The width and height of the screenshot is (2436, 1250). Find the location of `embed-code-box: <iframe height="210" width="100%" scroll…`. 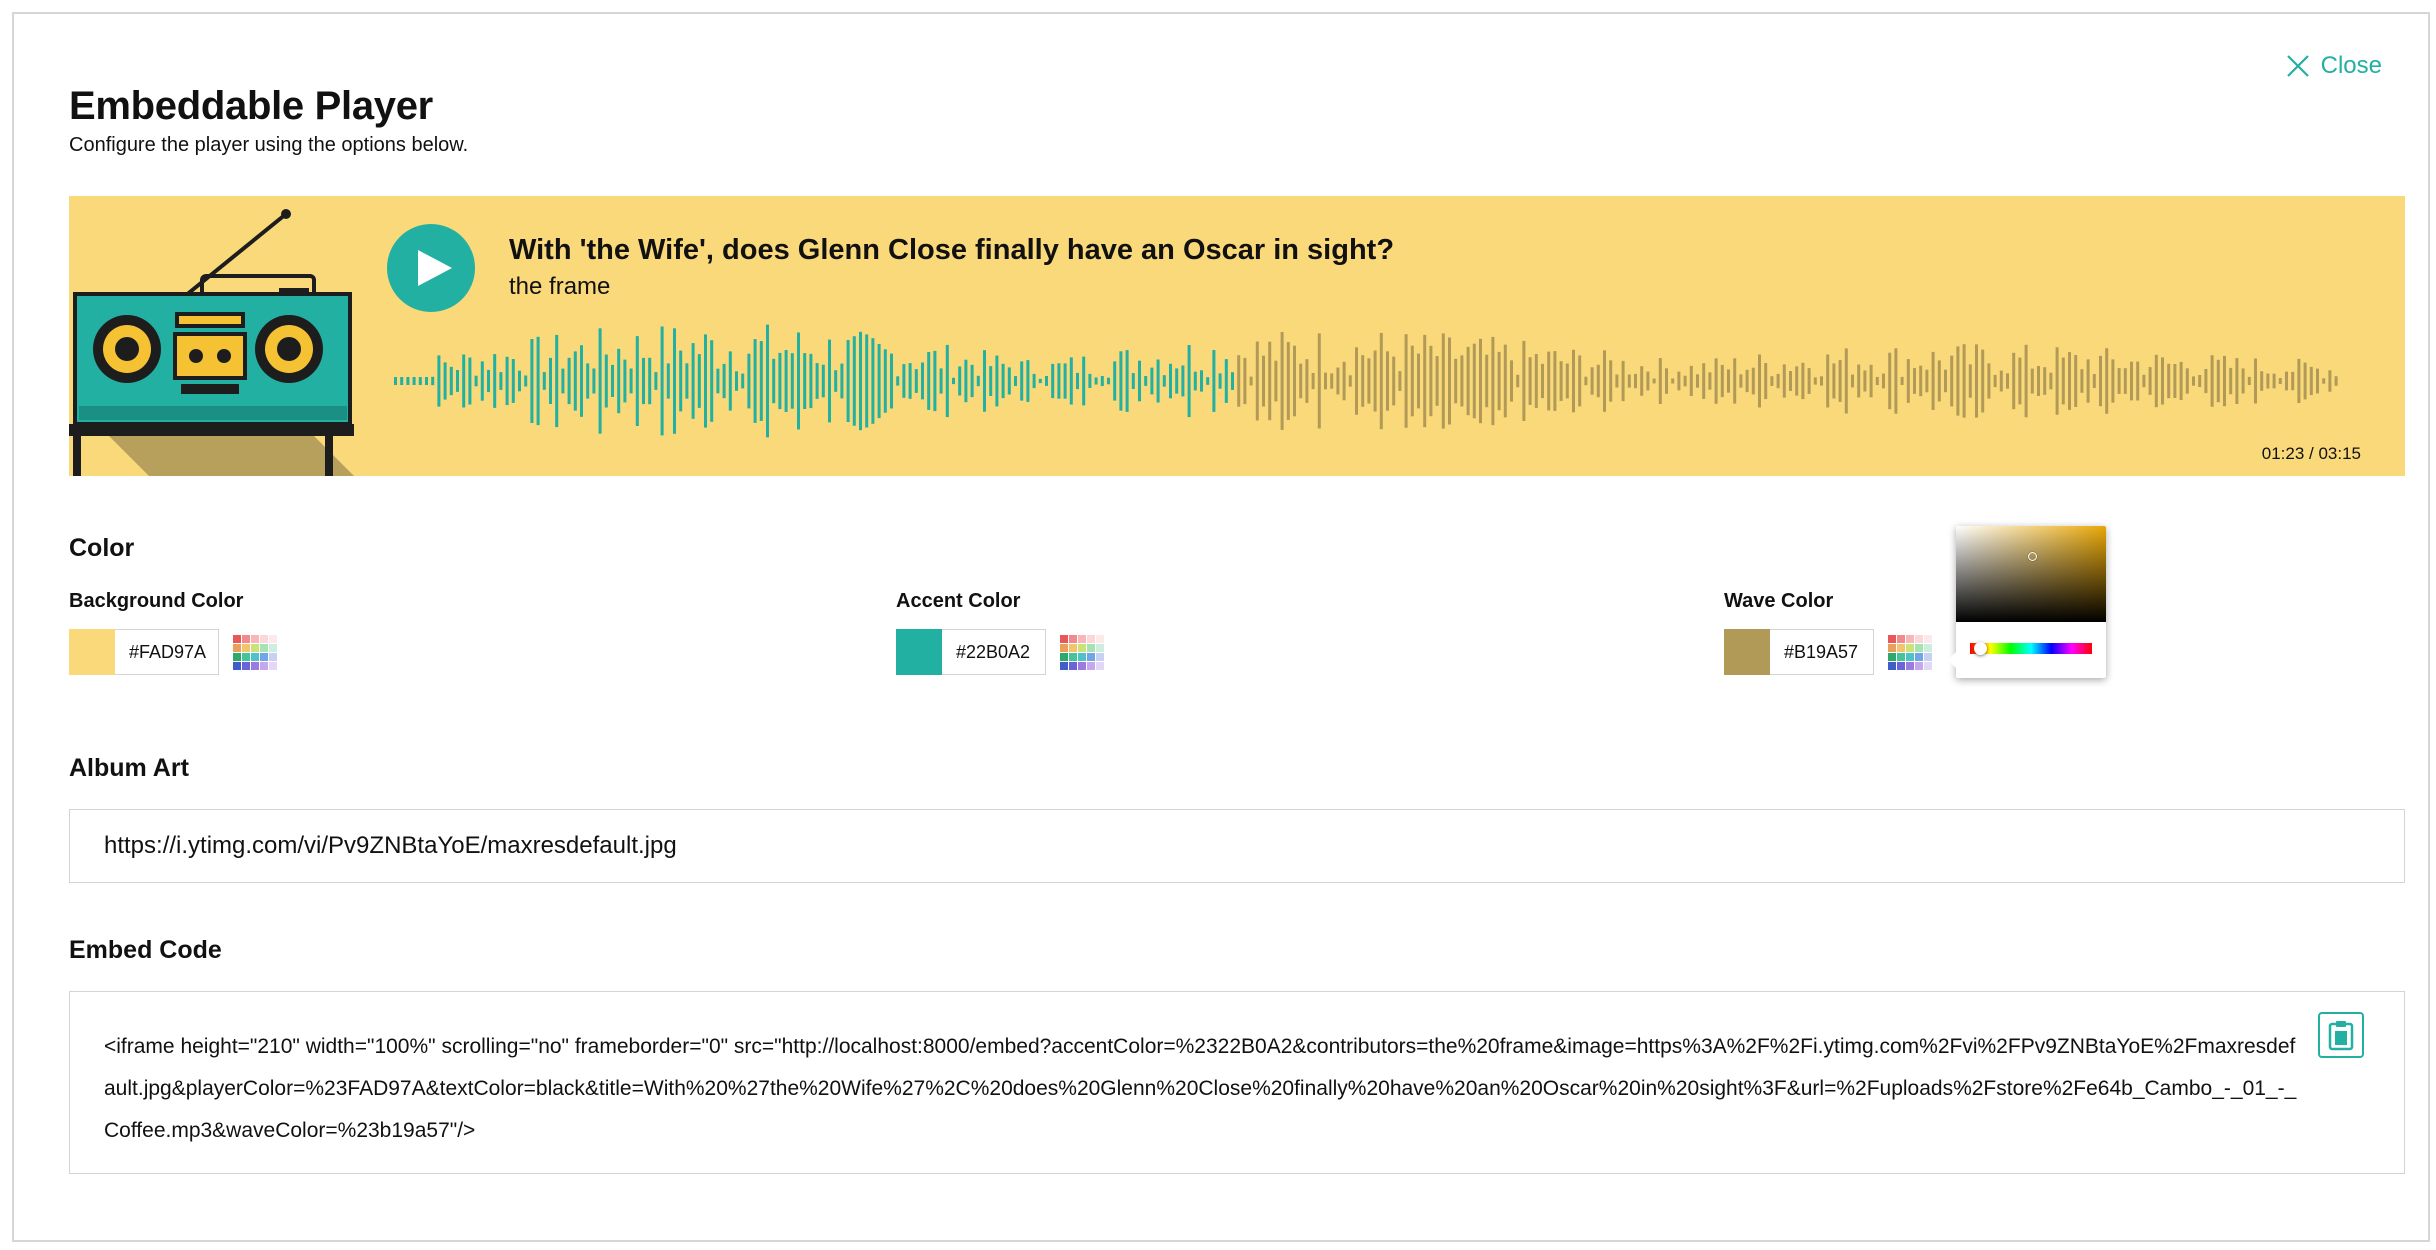

embed-code-box: <iframe height="210" width="100%" scroll… is located at coordinates (1237, 1082).